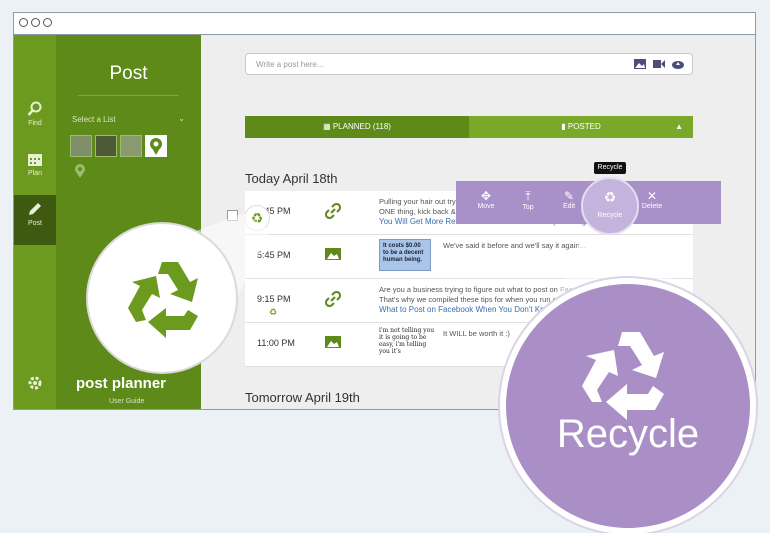 This screenshot has width=770, height=533. I want to click on window-titlebar, so click(384, 24).